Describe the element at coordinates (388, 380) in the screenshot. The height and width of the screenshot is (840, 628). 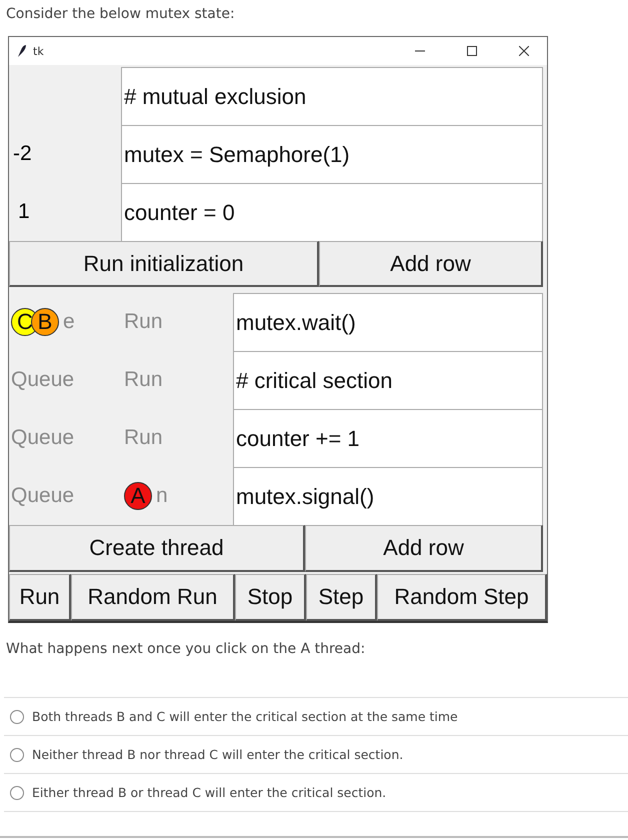
I see `code-field: # critical section` at that location.